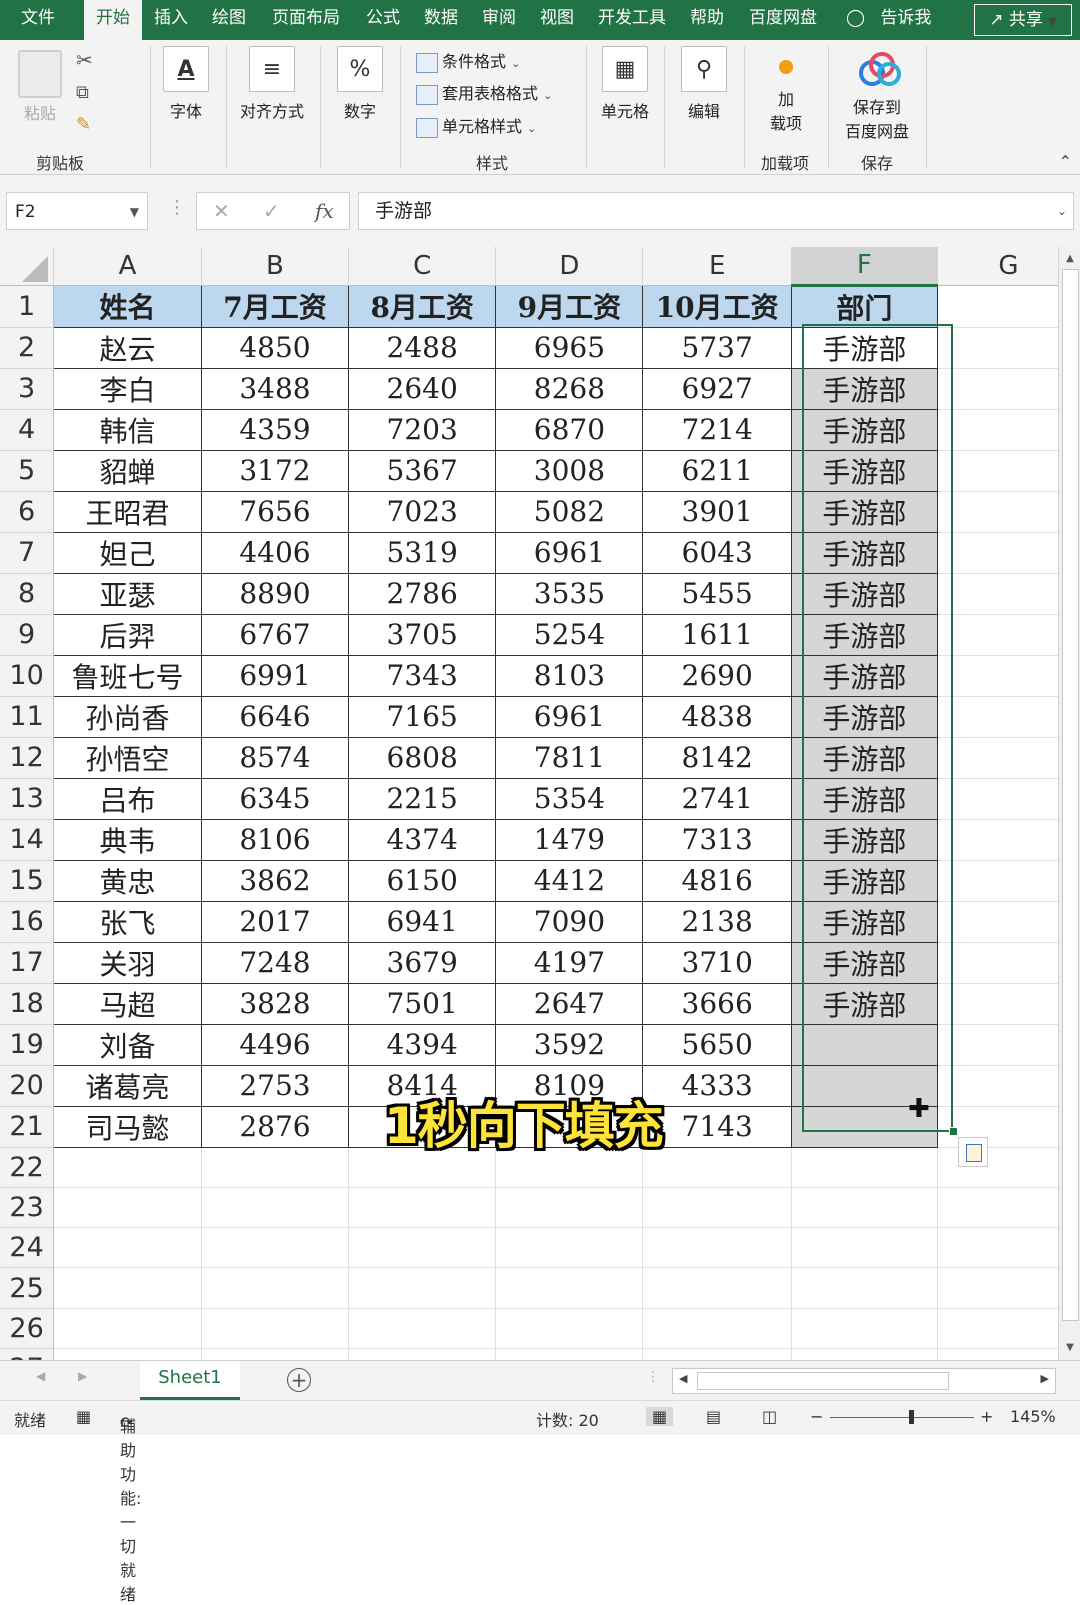 The width and height of the screenshot is (1080, 1605). Describe the element at coordinates (422, 552) in the screenshot. I see `cell-c7: 5319` at that location.